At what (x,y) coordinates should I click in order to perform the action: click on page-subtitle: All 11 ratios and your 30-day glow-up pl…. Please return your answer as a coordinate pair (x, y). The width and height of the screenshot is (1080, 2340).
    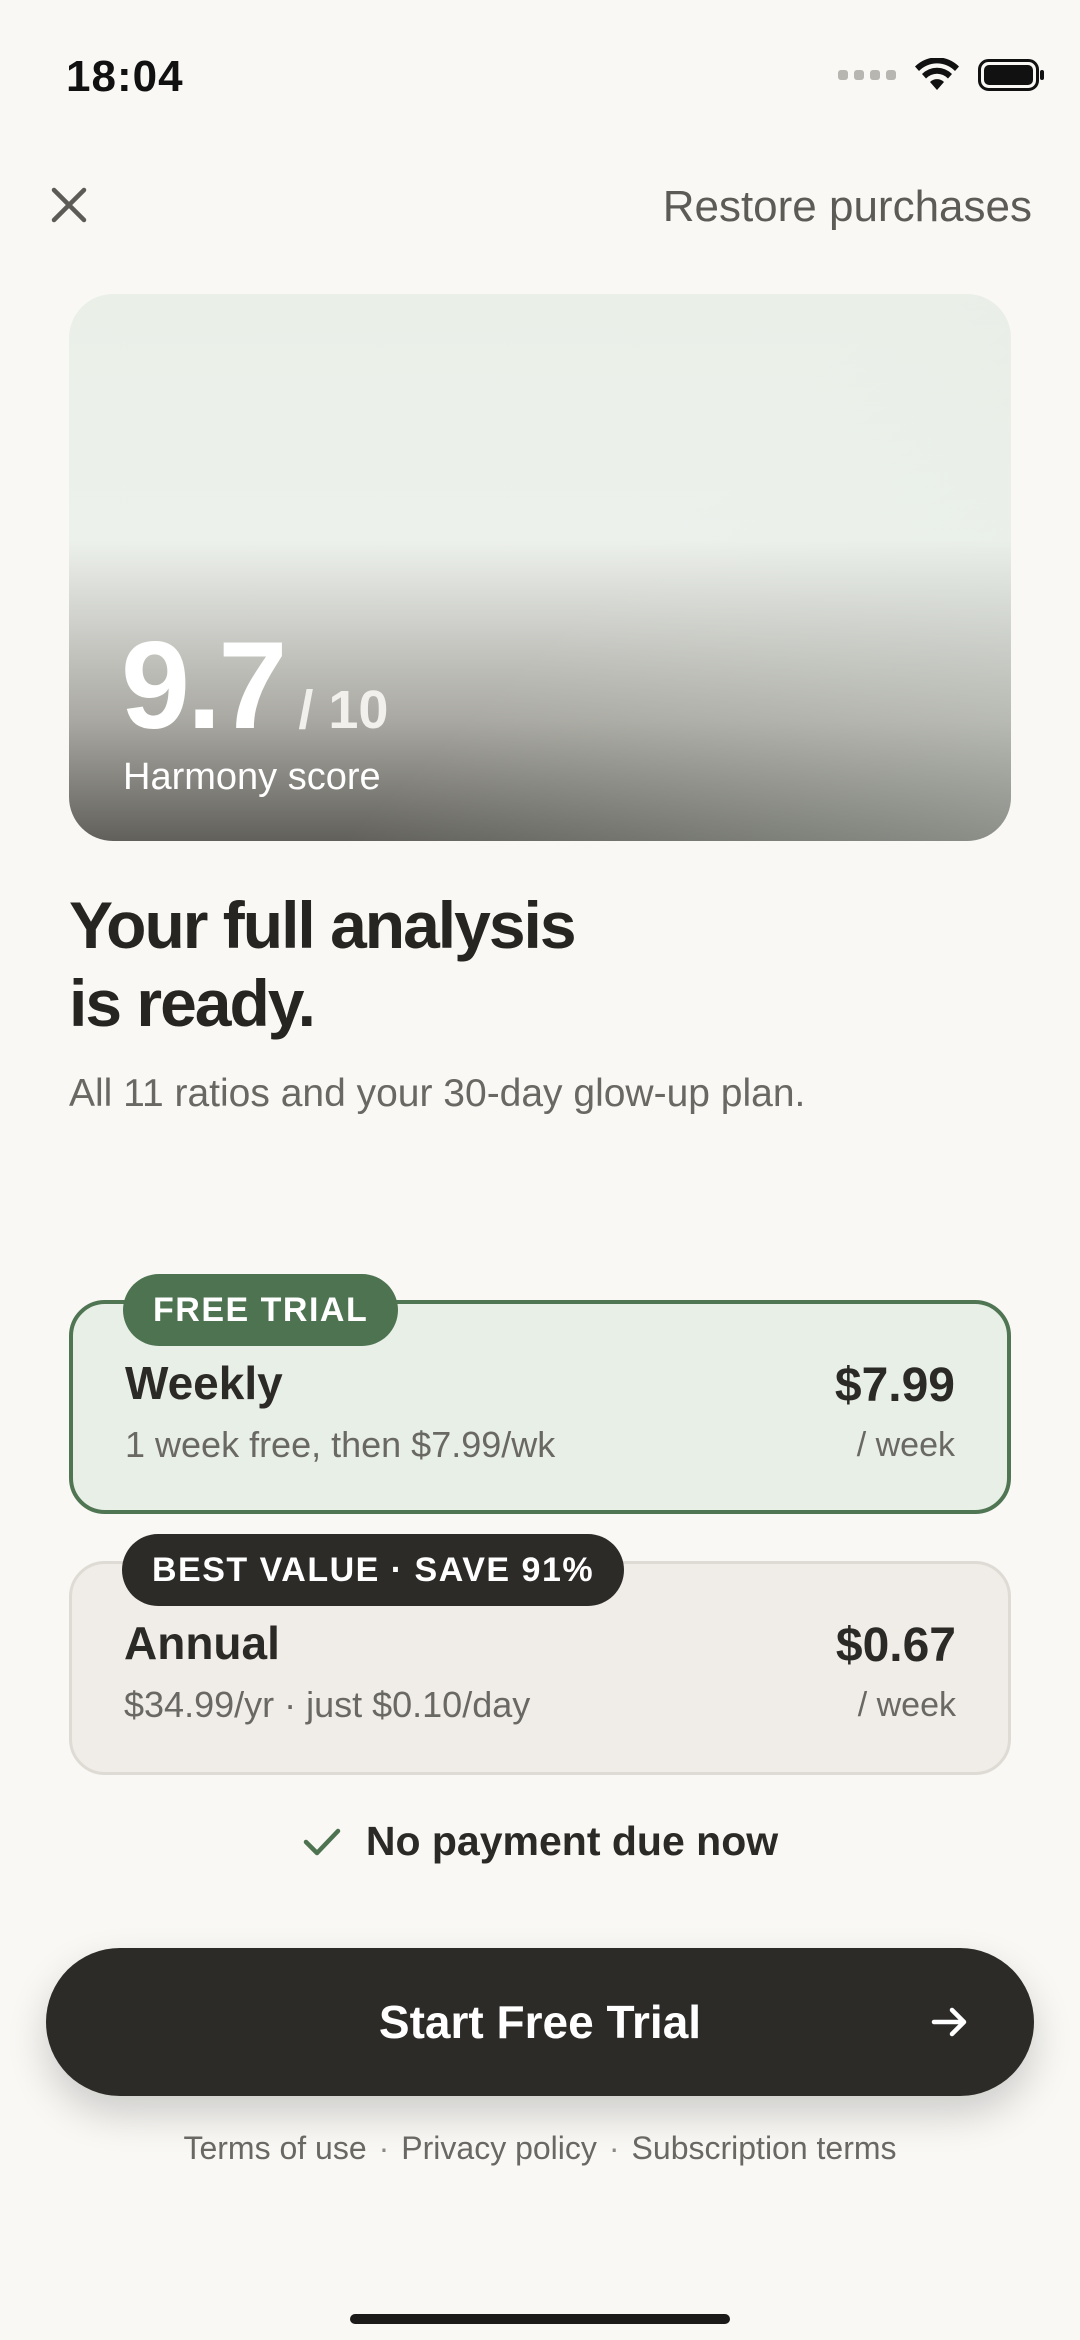
    Looking at the image, I should click on (437, 1093).